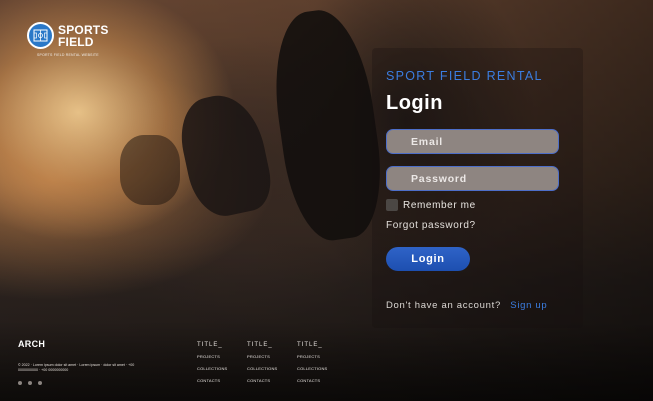 The height and width of the screenshot is (401, 653). Describe the element at coordinates (414, 103) in the screenshot. I see `login-title: Login` at that location.